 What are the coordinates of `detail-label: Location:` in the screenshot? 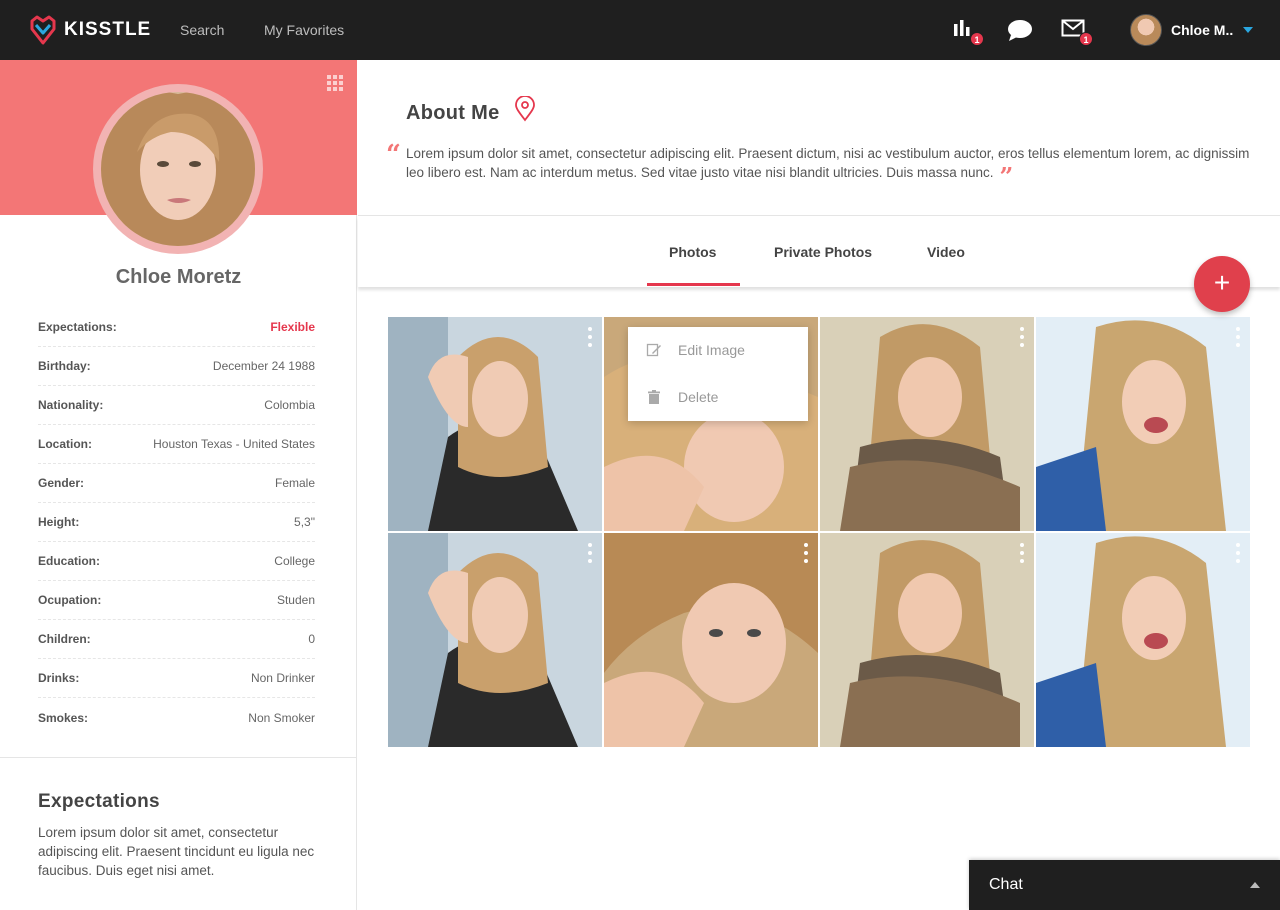 It's located at (65, 444).